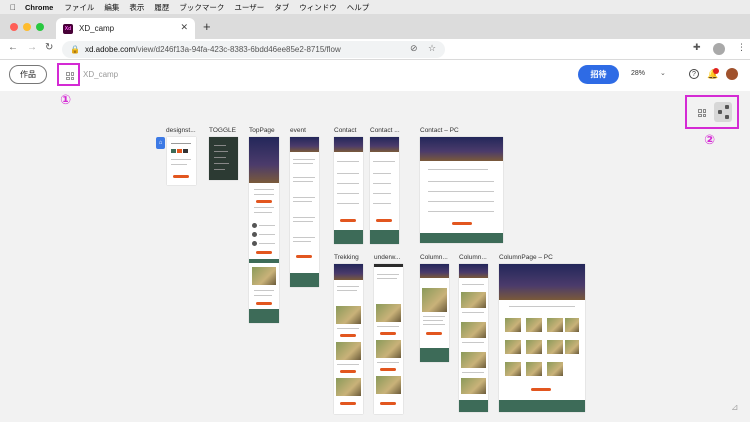  What do you see at coordinates (32, 47) in the screenshot?
I see `forward-icon: →` at bounding box center [32, 47].